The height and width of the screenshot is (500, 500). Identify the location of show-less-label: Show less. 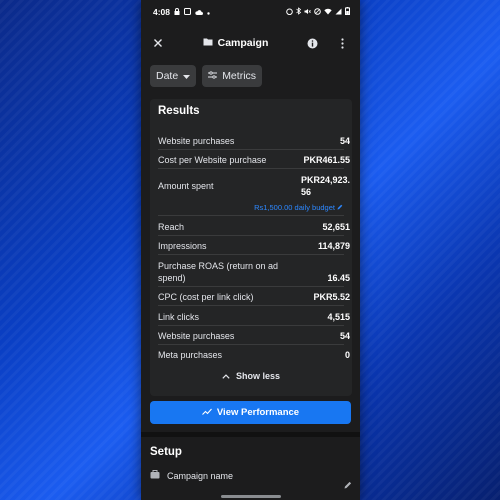
(257, 376).